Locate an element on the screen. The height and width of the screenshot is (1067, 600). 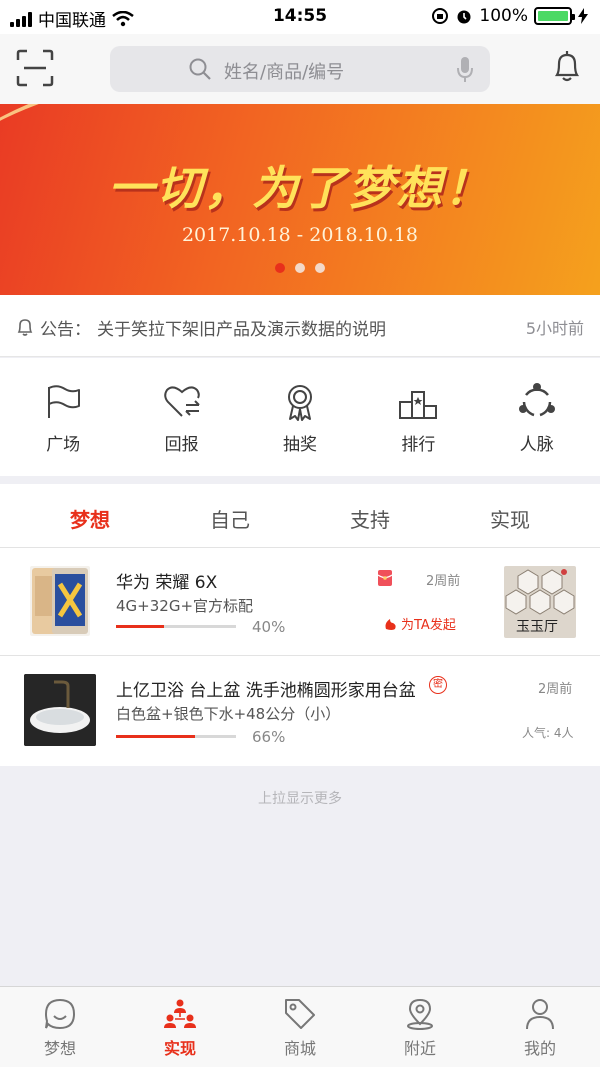
menu-label: 人脉 is located at coordinates (536, 445).